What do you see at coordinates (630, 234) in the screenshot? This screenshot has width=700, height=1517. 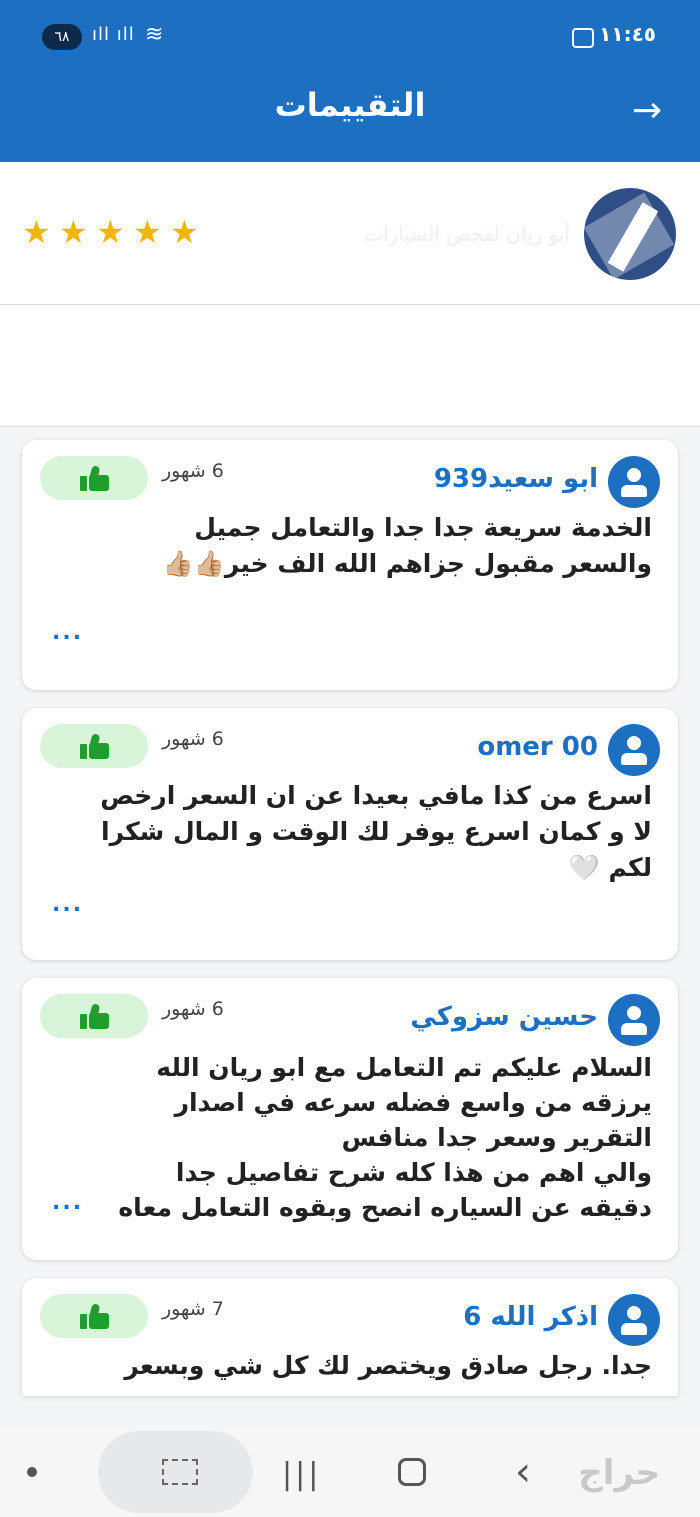 I see `shop-logo` at bounding box center [630, 234].